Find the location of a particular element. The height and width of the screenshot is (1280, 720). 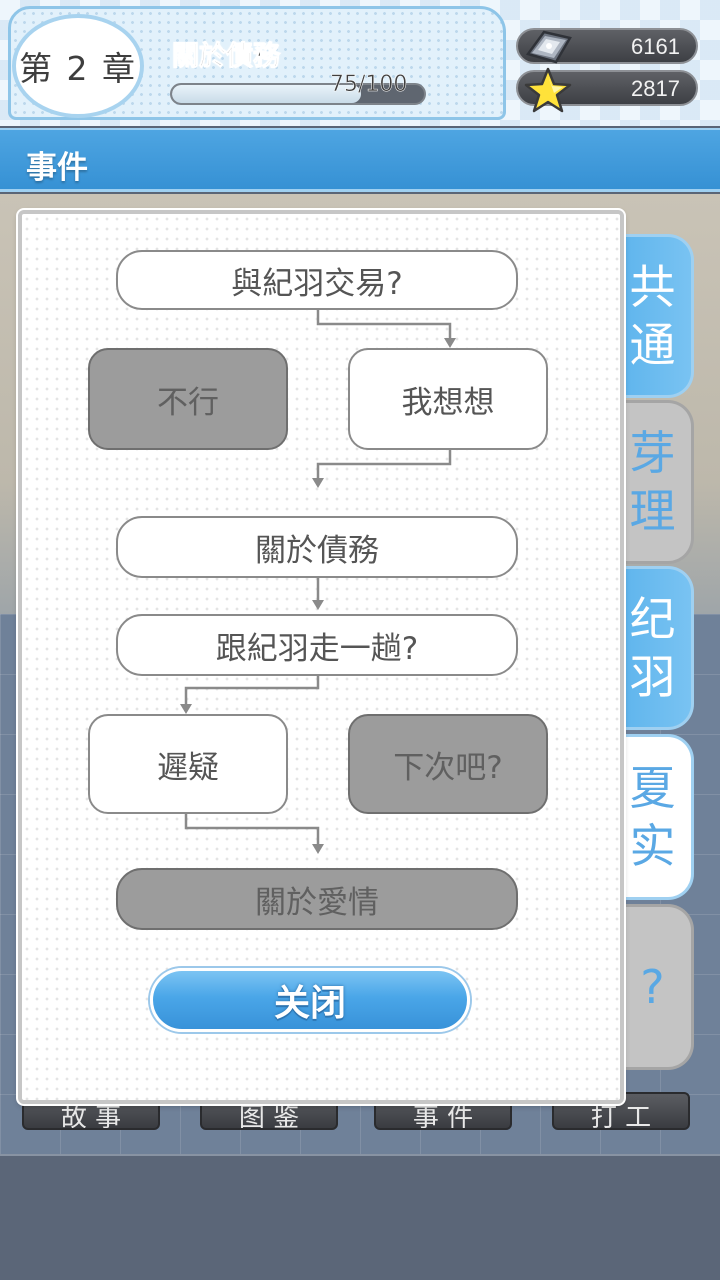

tab-jiyu-label-2: 羽 is located at coordinates (652, 677).